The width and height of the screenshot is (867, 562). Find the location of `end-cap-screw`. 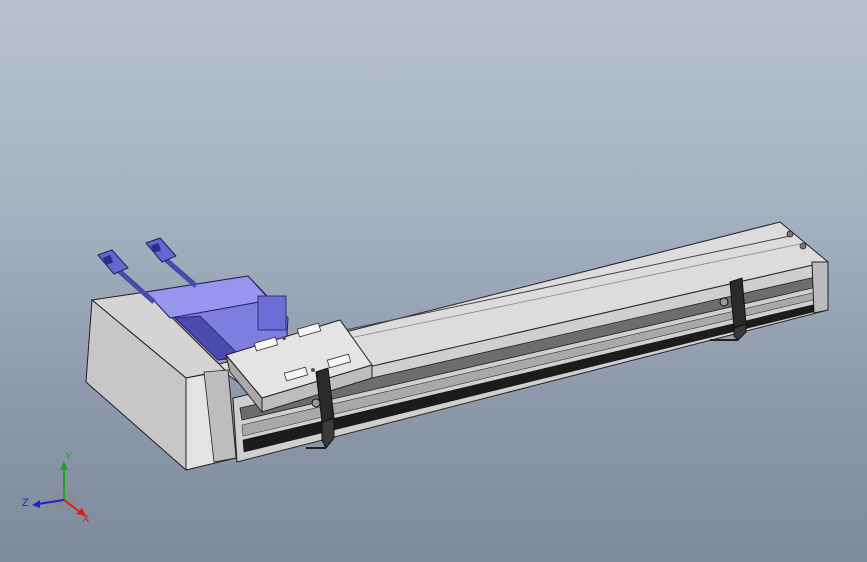

end-cap-screw is located at coordinates (790, 234).